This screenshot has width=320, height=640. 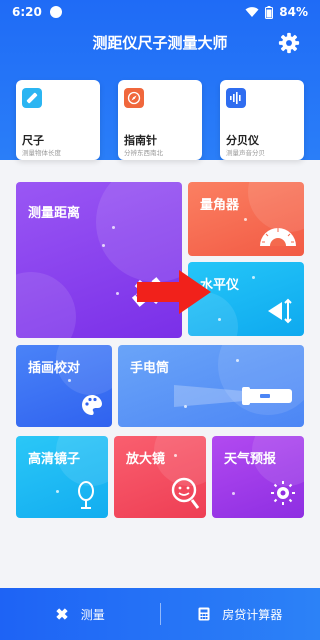 I want to click on tool-card-compass: 指南针 分辨东西南北, so click(x=160, y=120).